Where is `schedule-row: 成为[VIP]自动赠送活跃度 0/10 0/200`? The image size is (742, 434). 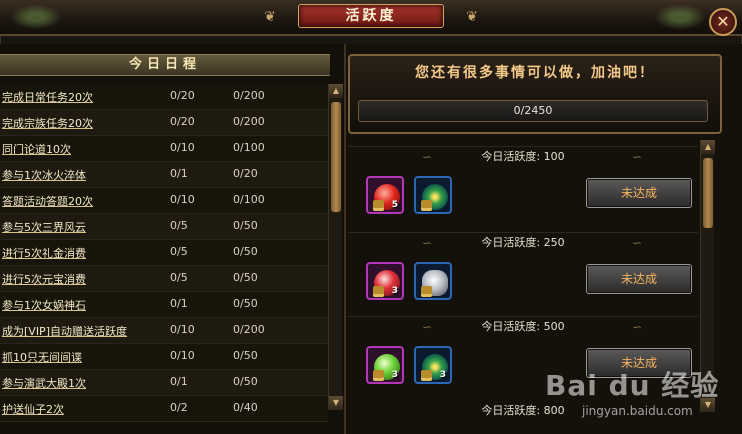
schedule-row: 成为[VIP]自动赠送活跃度 0/10 0/200 is located at coordinates (164, 331).